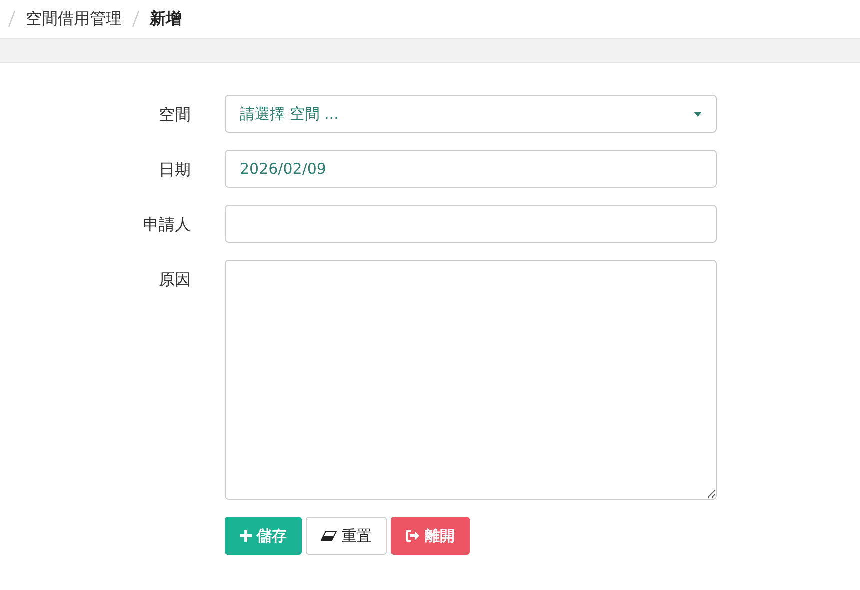 Image resolution: width=860 pixels, height=590 pixels. I want to click on save-button: 儲存, so click(263, 536).